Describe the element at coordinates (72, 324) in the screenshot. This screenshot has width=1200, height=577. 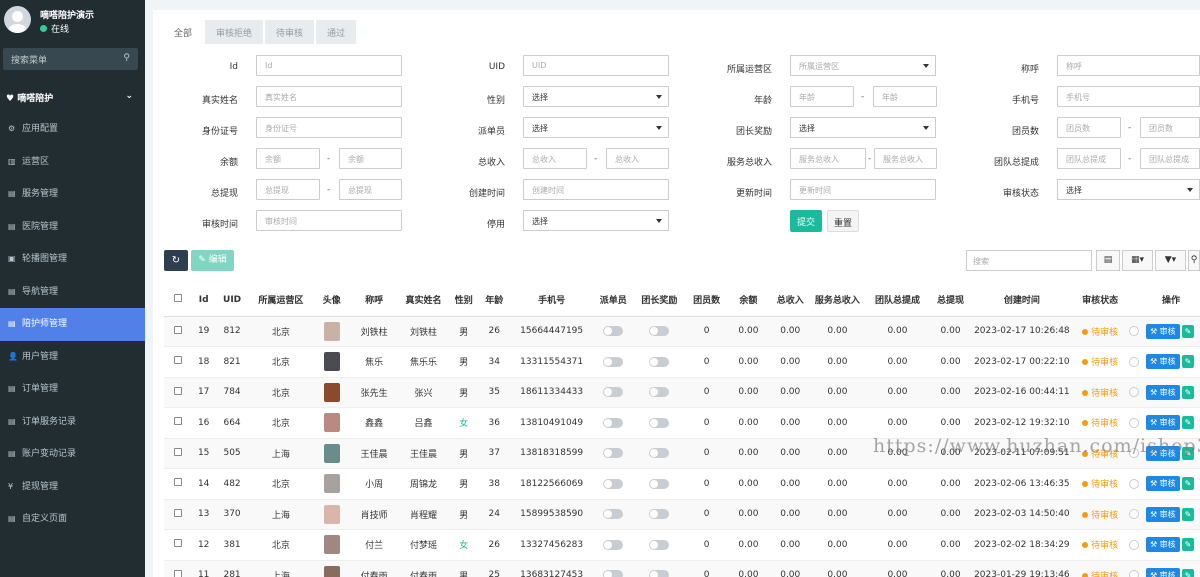
I see `sidebar-item: ▤ 陪护师管理` at that location.